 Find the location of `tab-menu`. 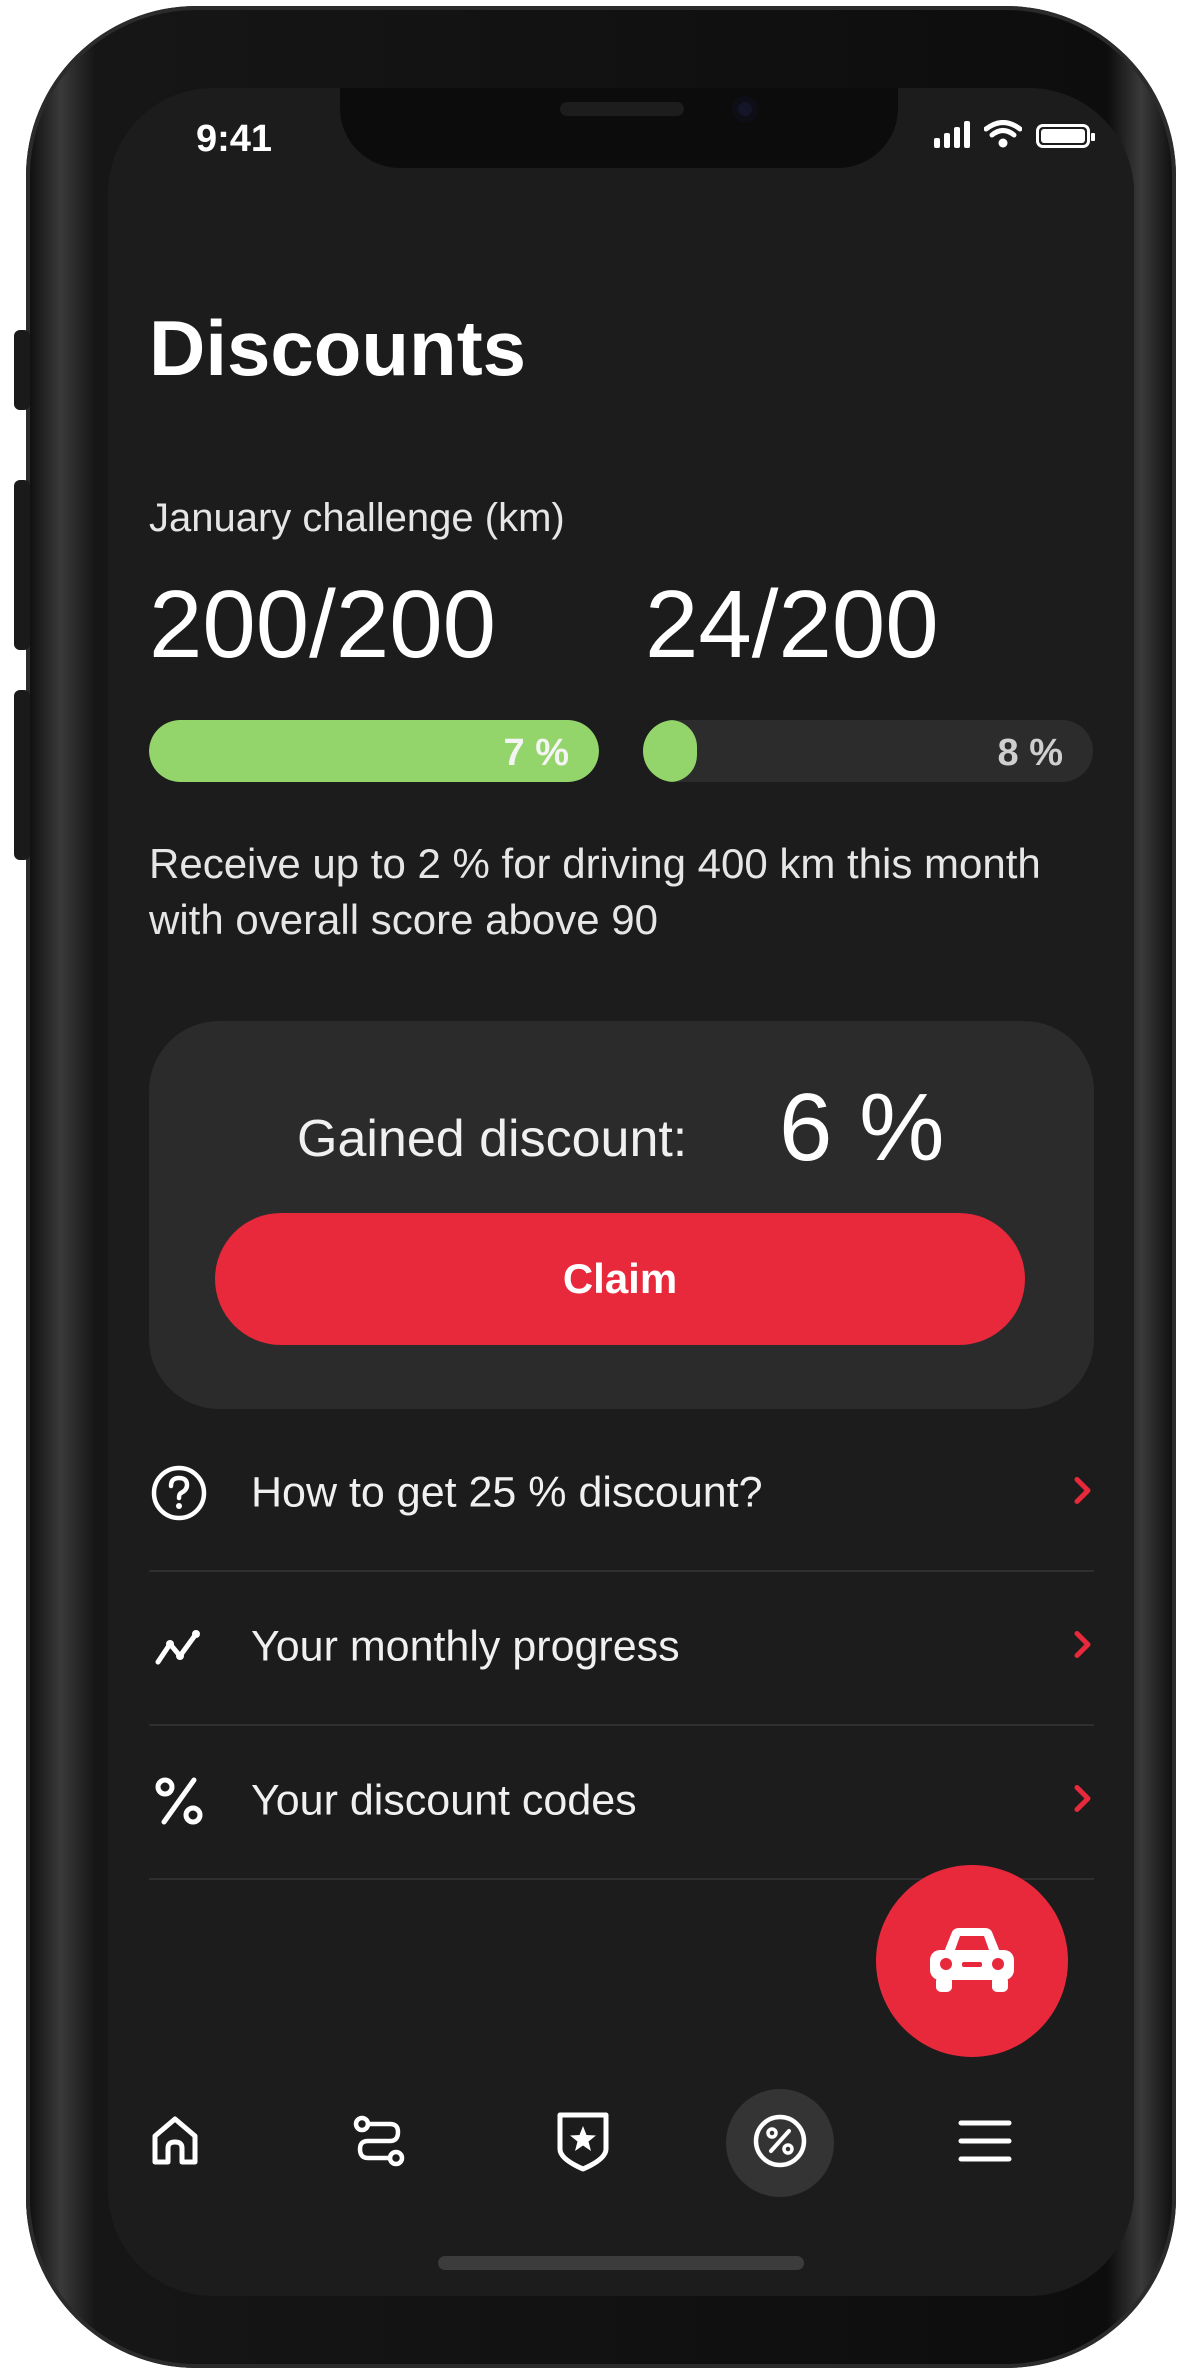

tab-menu is located at coordinates (985, 2143).